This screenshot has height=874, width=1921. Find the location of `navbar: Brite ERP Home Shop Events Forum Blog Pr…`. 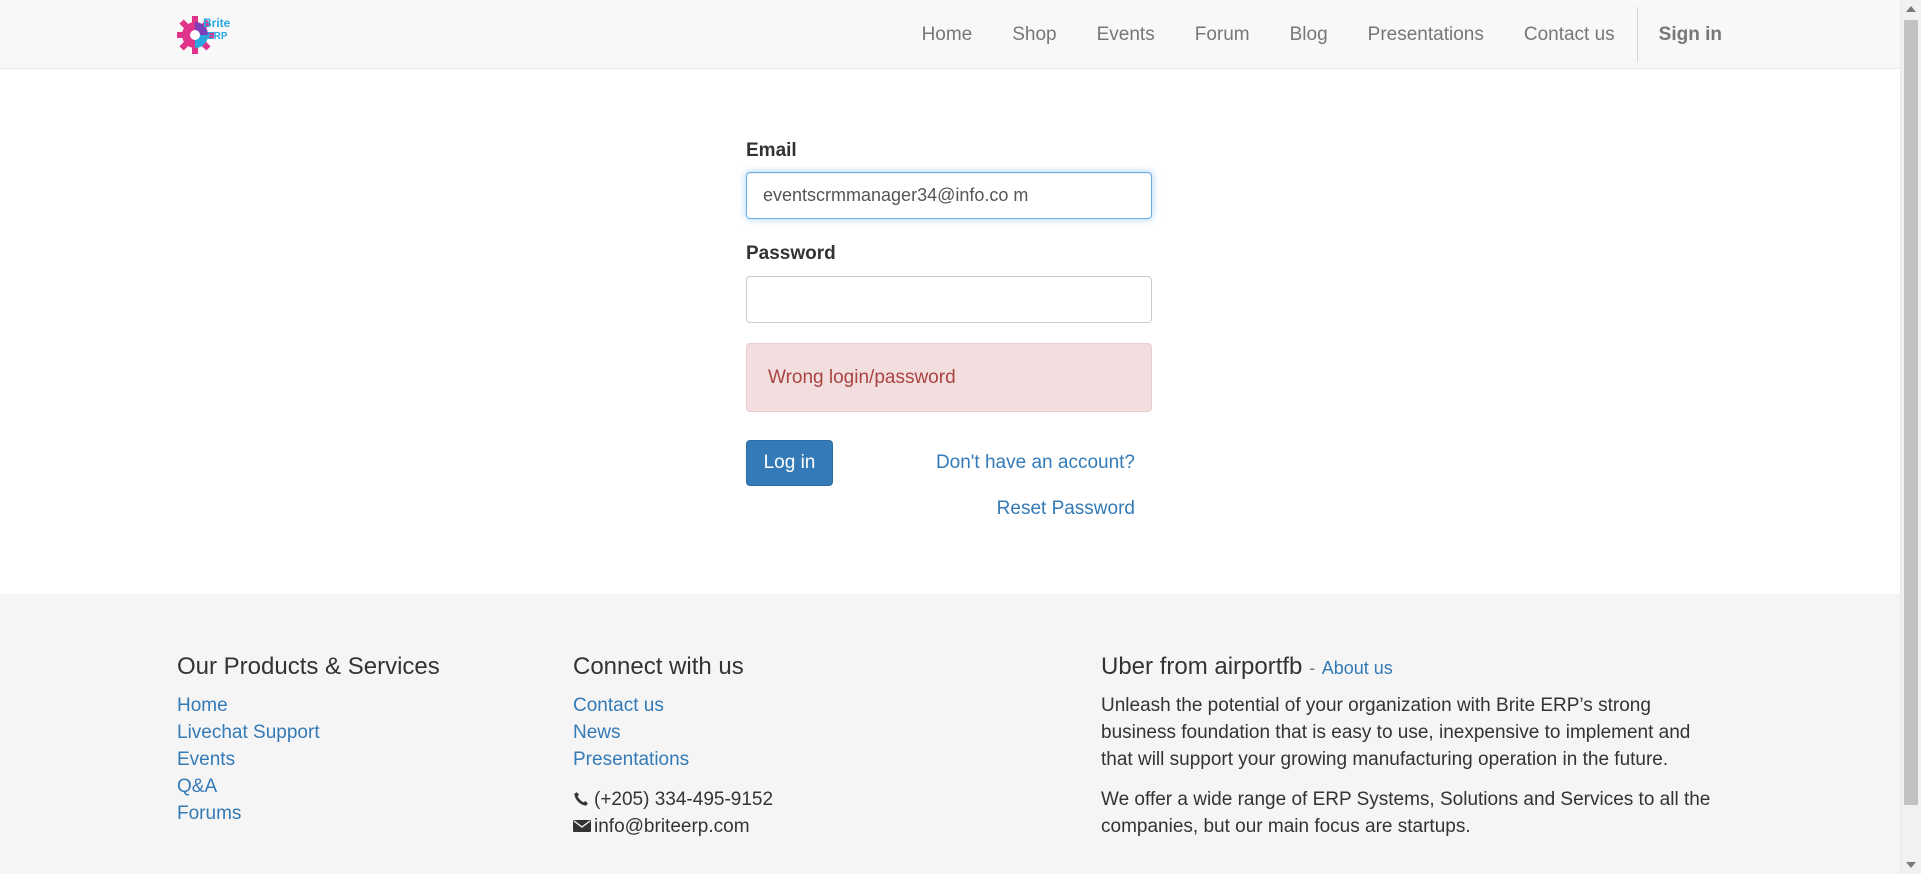

navbar: Brite ERP Home Shop Events Forum Blog Pr… is located at coordinates (950, 34).